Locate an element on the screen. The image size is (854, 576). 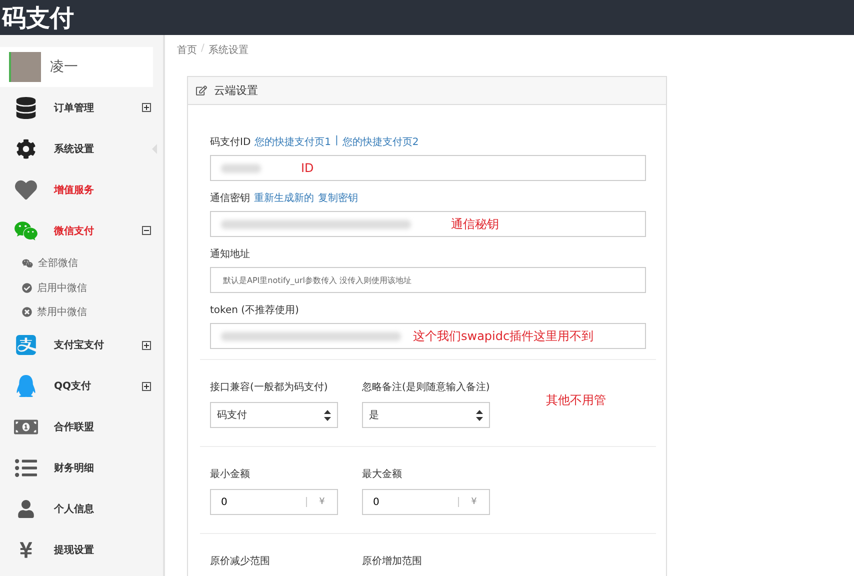
select-field: 是 is located at coordinates (426, 415).